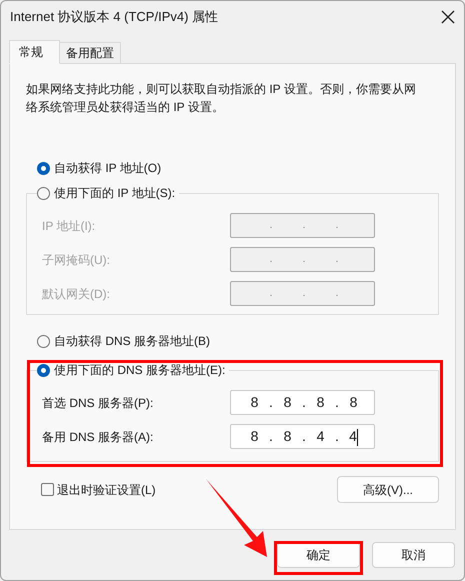 This screenshot has height=581, width=465. I want to click on description-text: 如果网络支持此功能，则可以获取自动指派的 IP 设置。否则，你需要从网络系统管理员处获得适当的 IP 设置。, so click(221, 98).